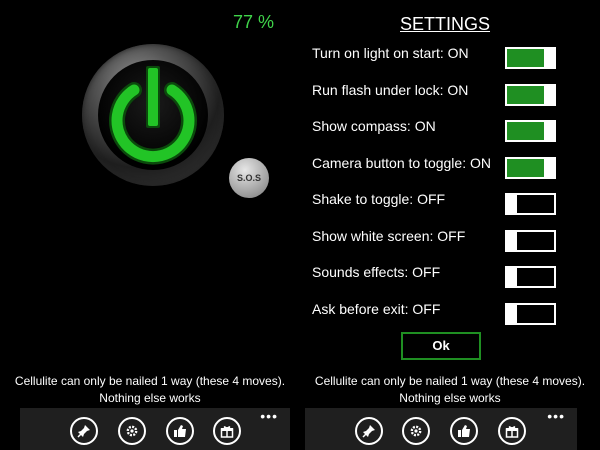 The width and height of the screenshot is (600, 450). Describe the element at coordinates (441, 346) in the screenshot. I see `ok-button: Ok` at that location.